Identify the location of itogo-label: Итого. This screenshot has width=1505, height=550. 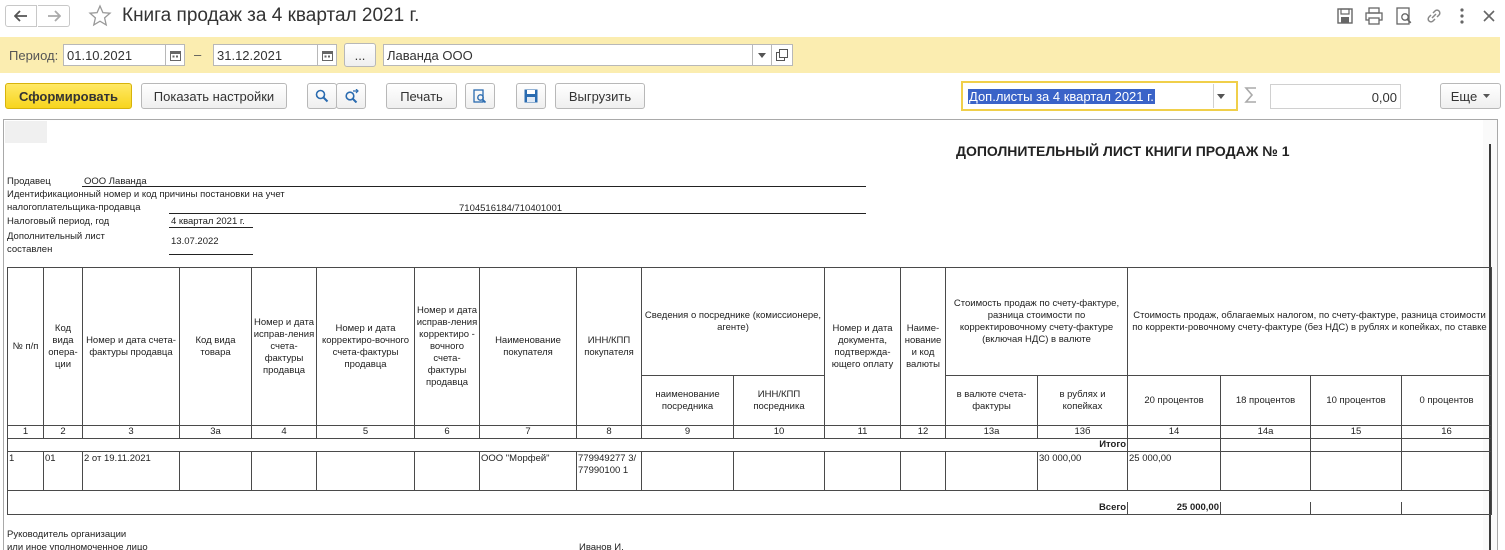
(567, 445).